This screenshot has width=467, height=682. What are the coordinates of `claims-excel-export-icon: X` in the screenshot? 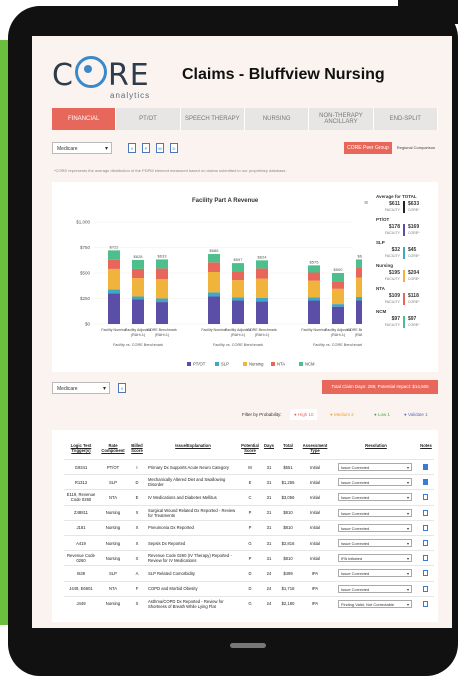 It's located at (122, 388).